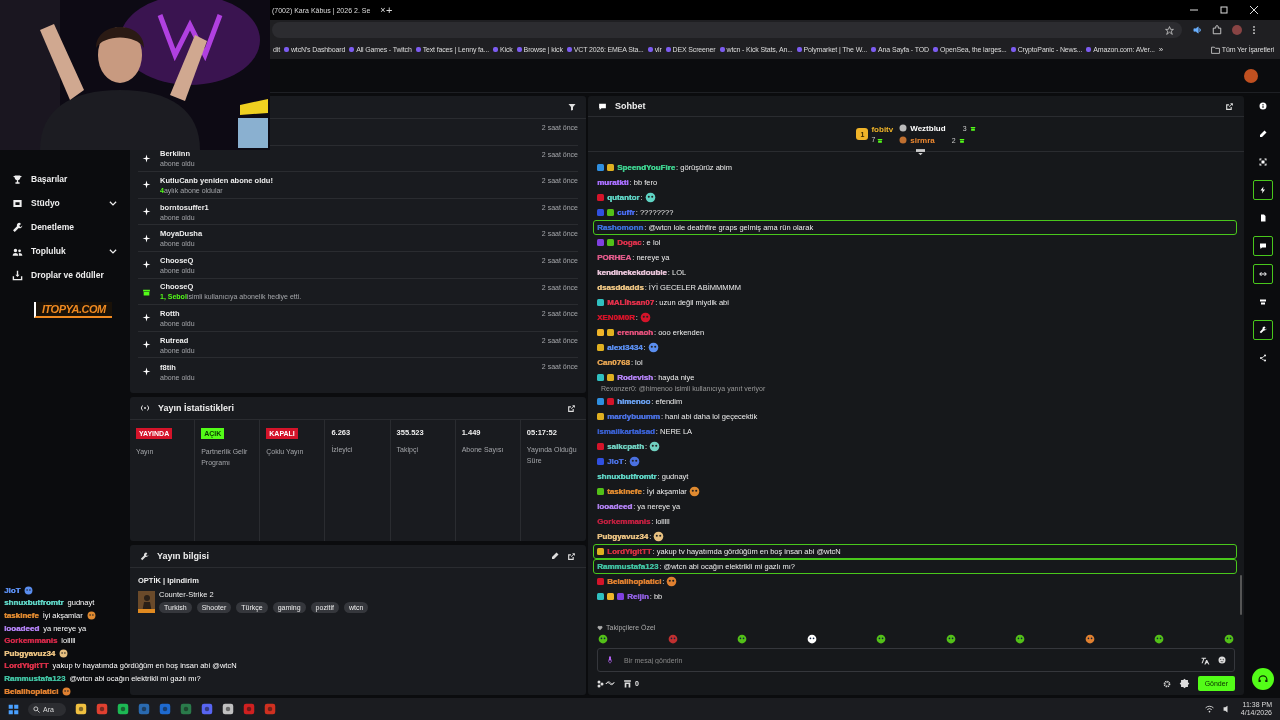 This screenshot has height=720, width=1280. Describe the element at coordinates (13, 709) in the screenshot. I see `windows-icon` at that location.